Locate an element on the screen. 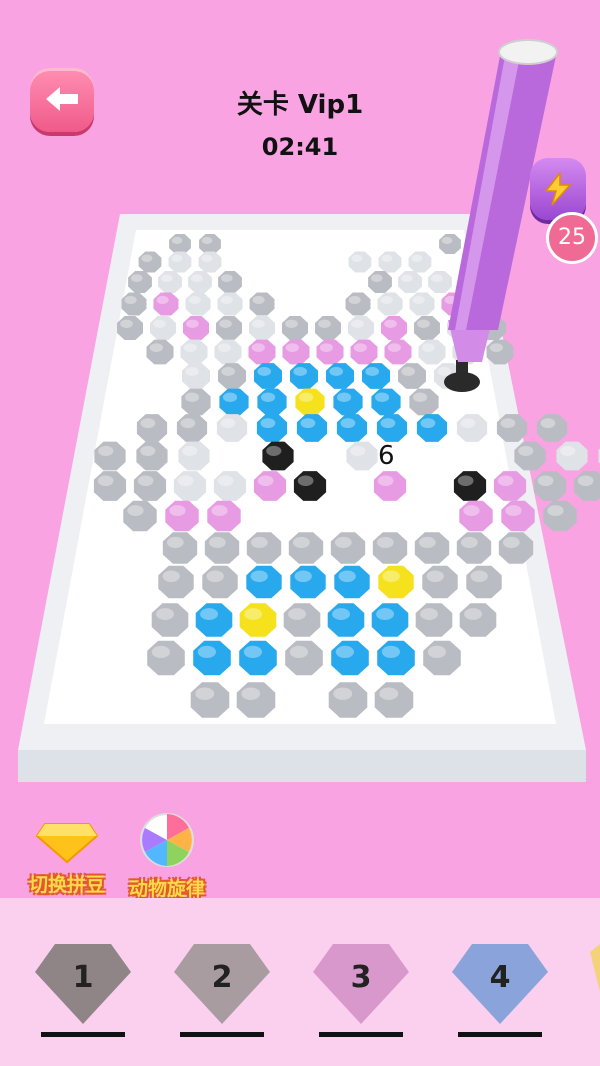  animal-melody-tool: 动物旋律 is located at coordinates (167, 856).